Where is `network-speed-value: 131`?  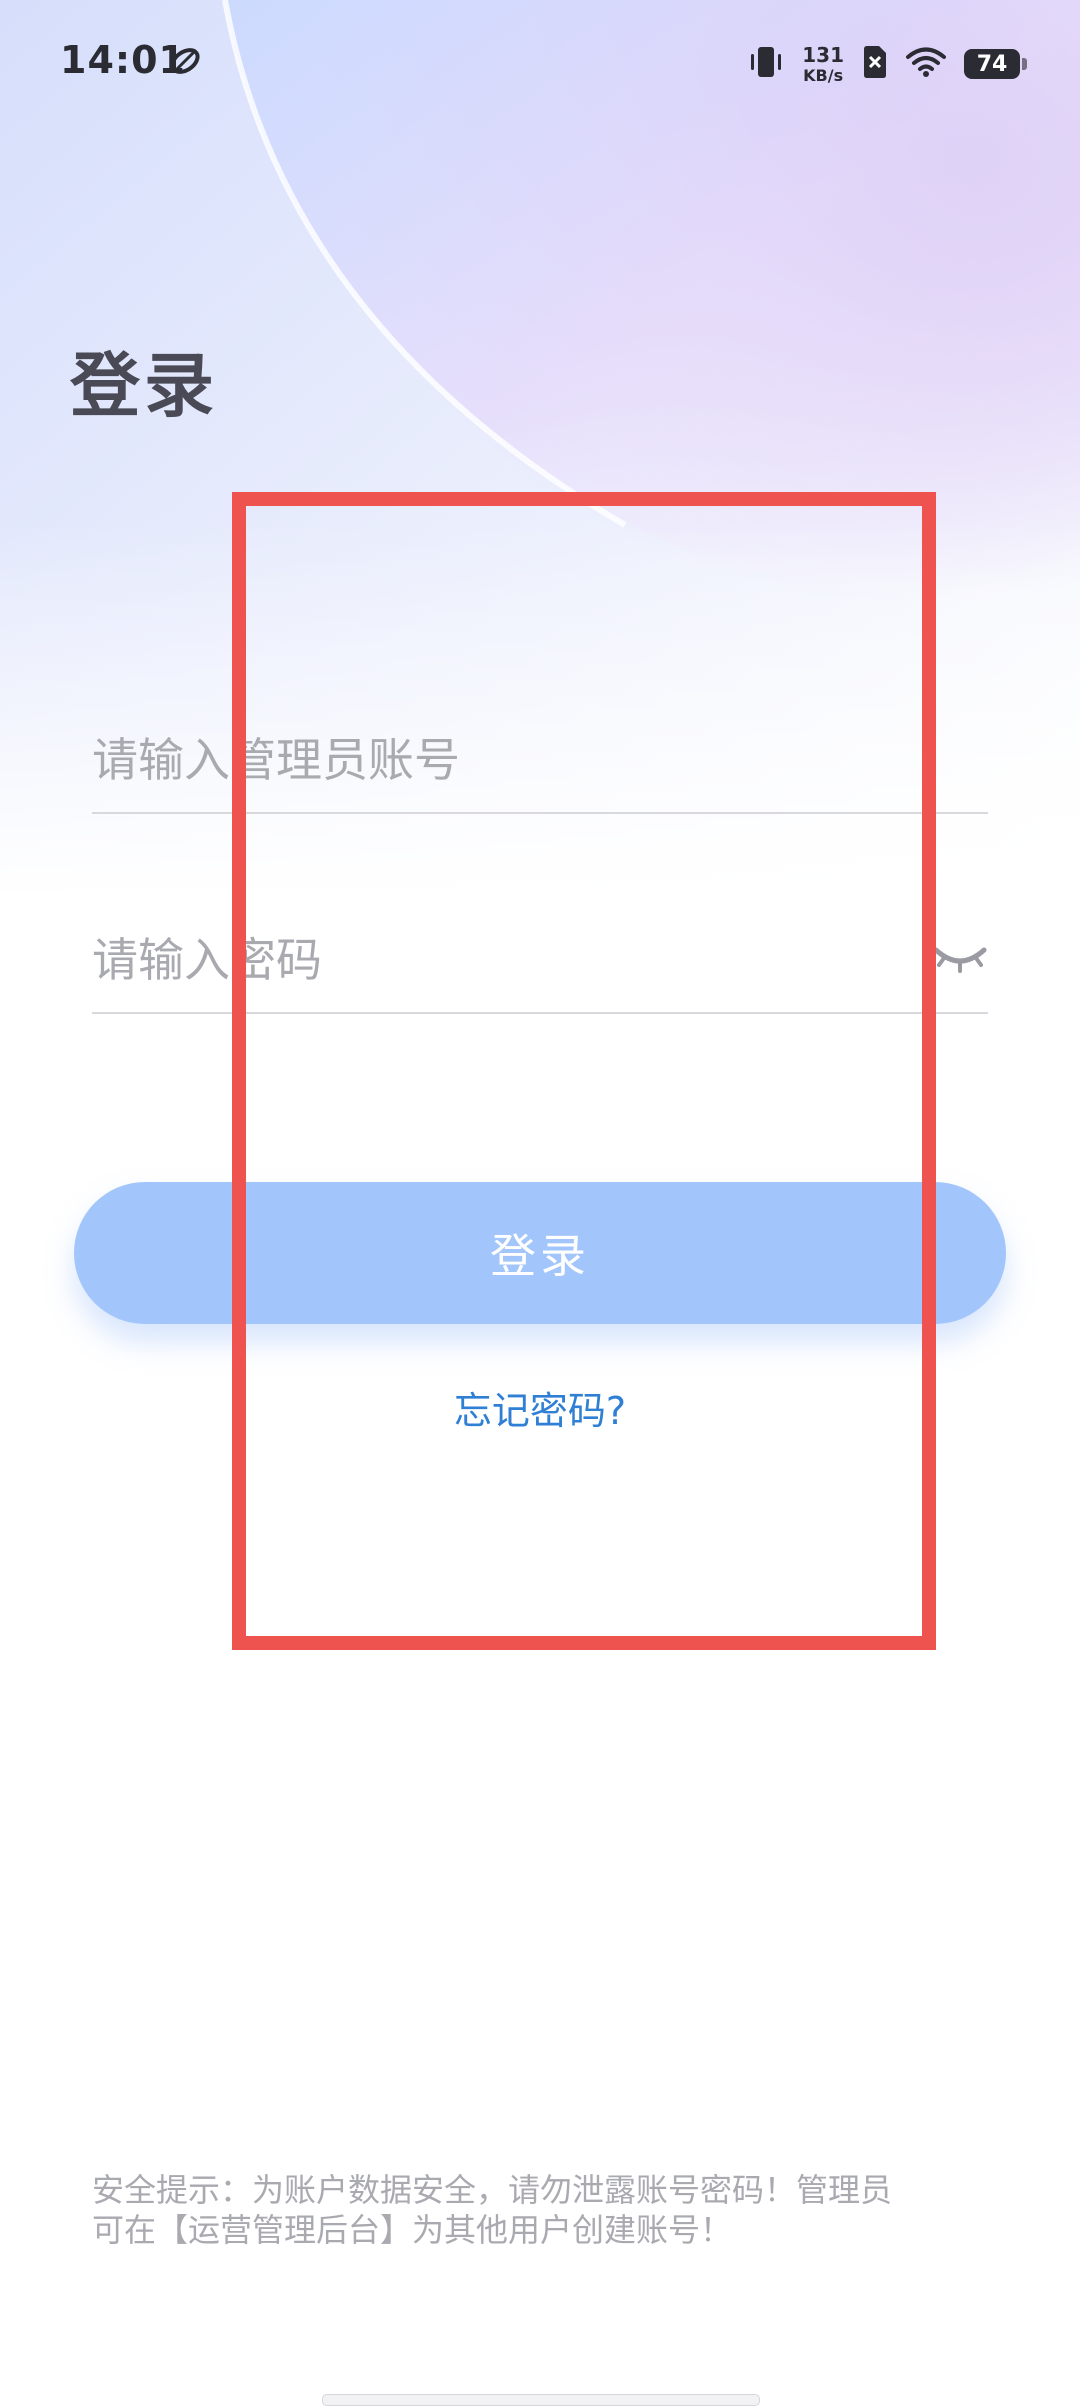
network-speed-value: 131 is located at coordinates (823, 54).